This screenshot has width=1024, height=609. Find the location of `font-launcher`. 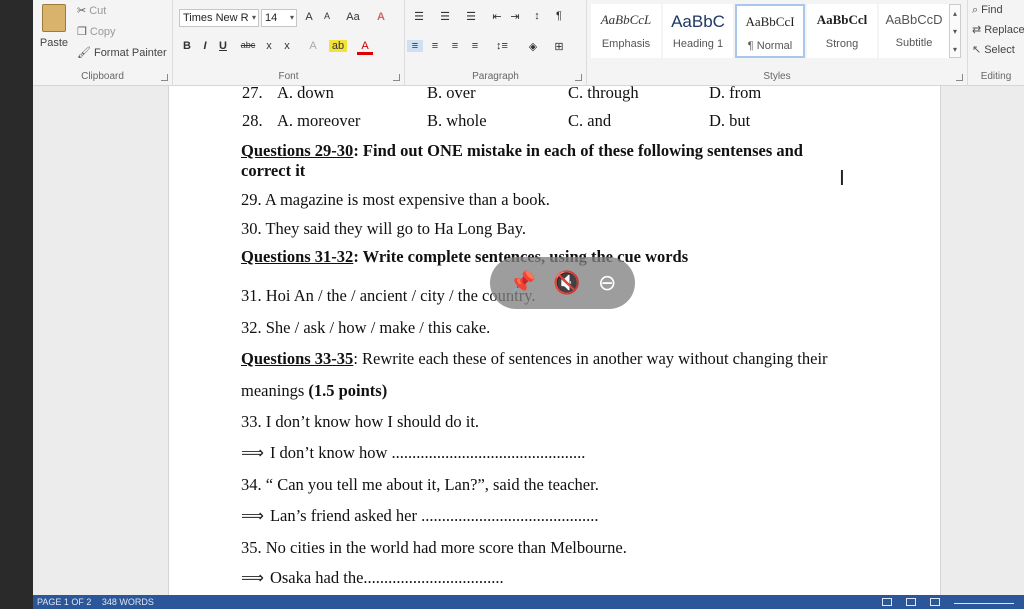

font-launcher is located at coordinates (396, 77).